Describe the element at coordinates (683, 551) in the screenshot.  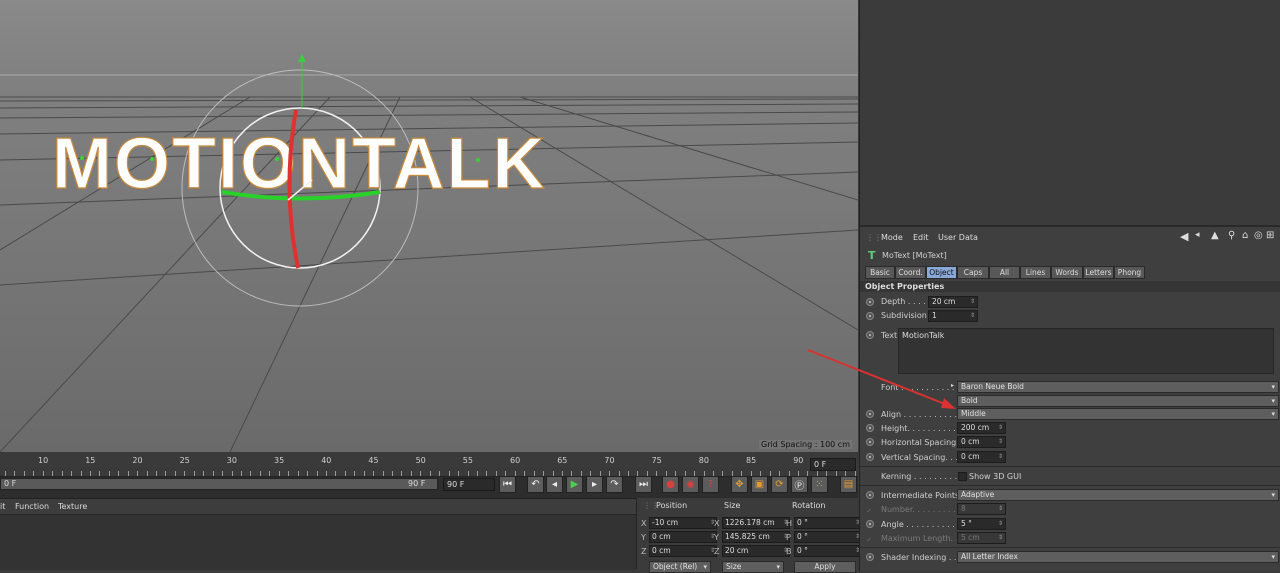
I see `position-z-field: 0 cm` at that location.